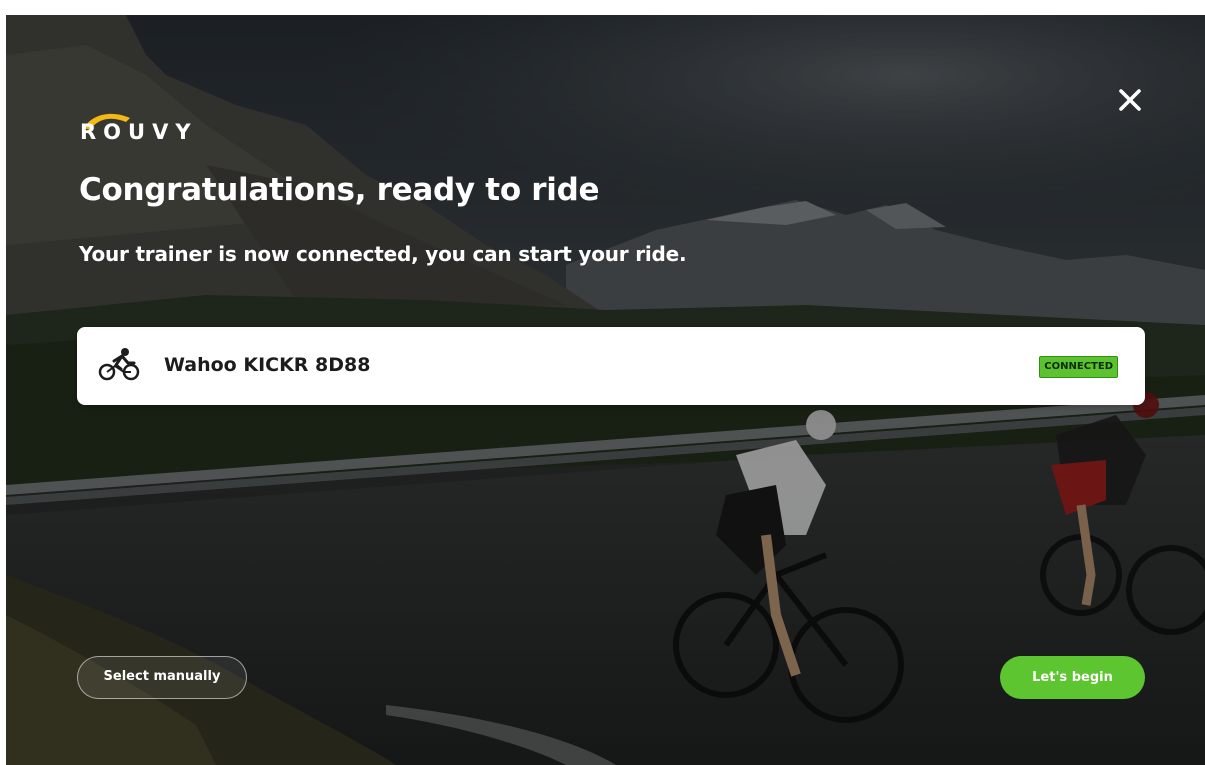 The height and width of the screenshot is (765, 1205). Describe the element at coordinates (1072, 677) in the screenshot. I see `lets-begin-button: Let's begin` at that location.